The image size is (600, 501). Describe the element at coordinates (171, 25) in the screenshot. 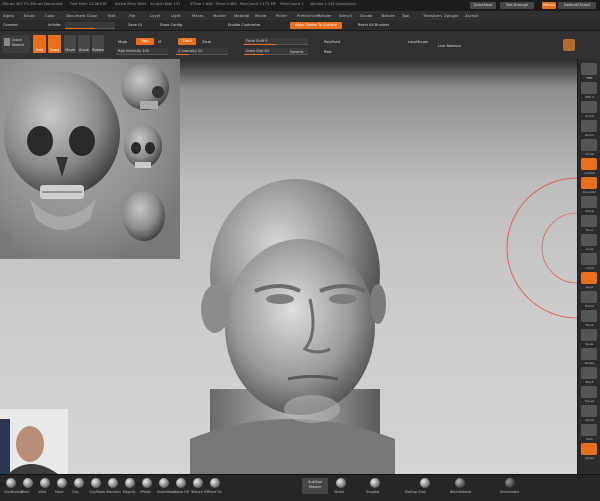

I see `store-config-button: Store Config` at that location.